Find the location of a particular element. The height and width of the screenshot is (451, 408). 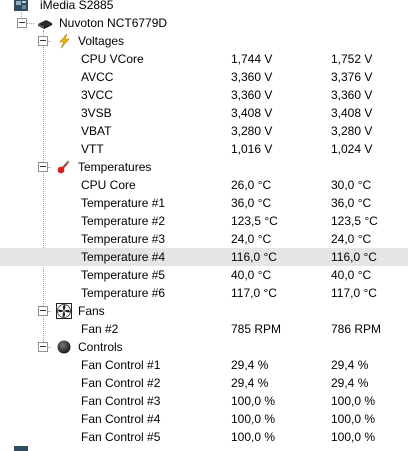

sensor-name: Temperature #1 is located at coordinates (123, 203).